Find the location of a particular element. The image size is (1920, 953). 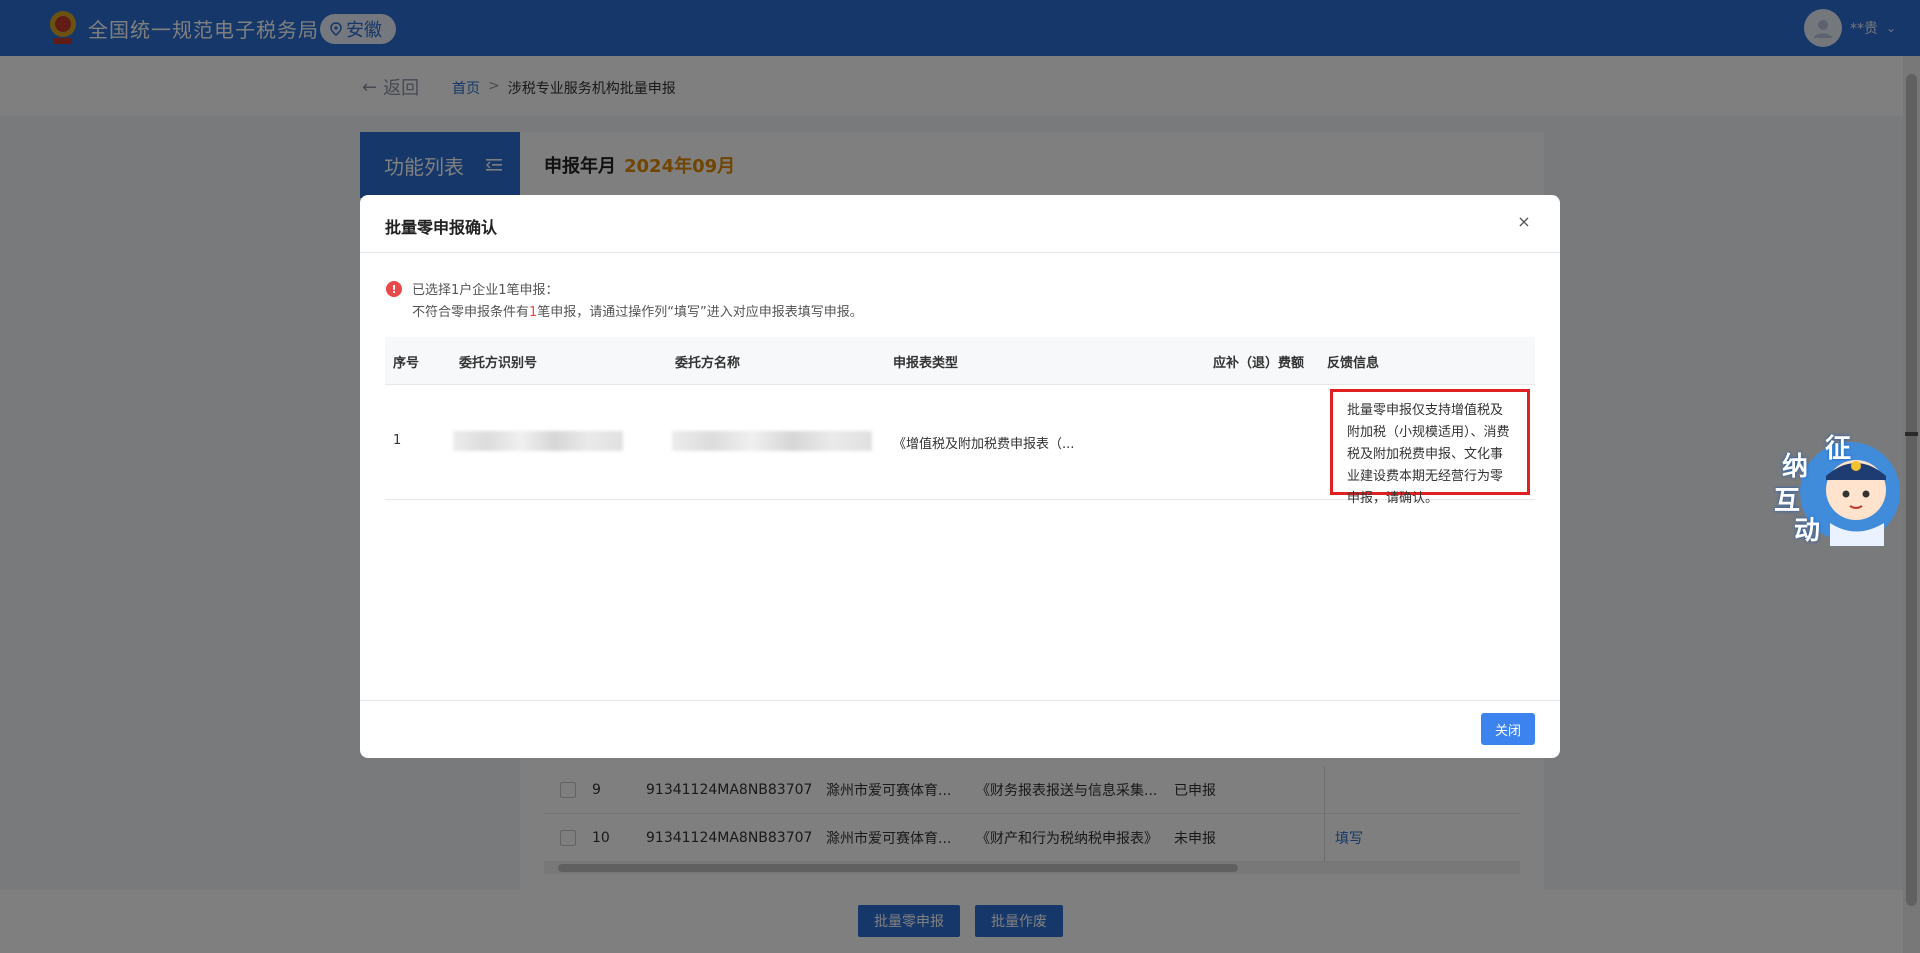

alert-detail-suffix: 笔申报，请通过操作列“填写”进入对应申报表填写申报。 is located at coordinates (700, 312).